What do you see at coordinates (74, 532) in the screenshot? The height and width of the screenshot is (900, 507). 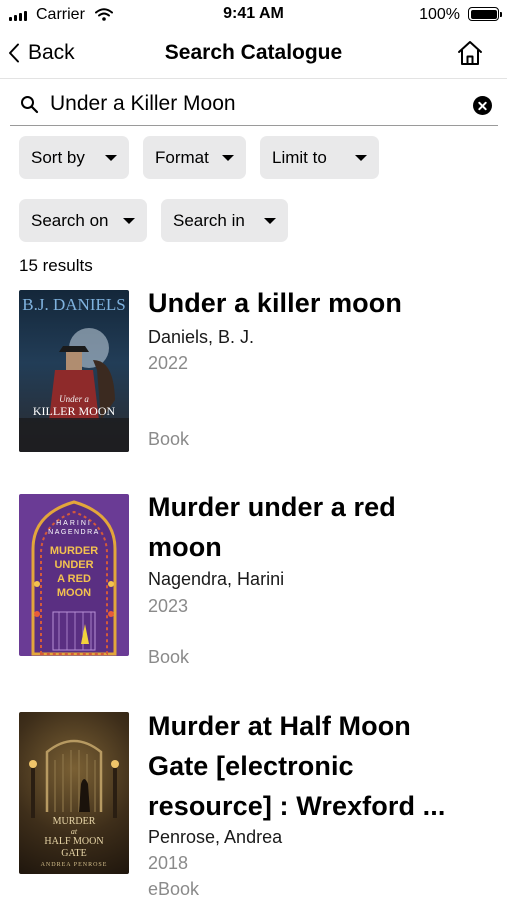 I see `cover-author-bottom: NAGENDRA` at bounding box center [74, 532].